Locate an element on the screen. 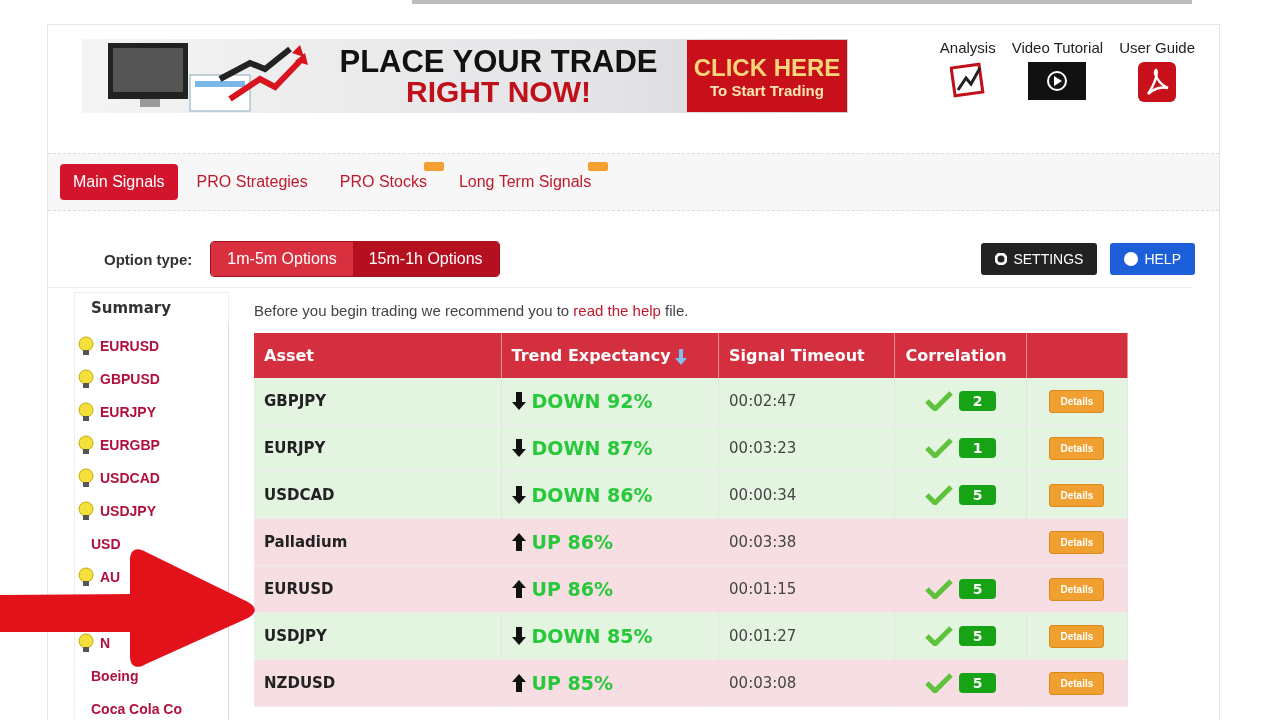 This screenshot has height=720, width=1280. help-button: HELP is located at coordinates (1152, 259).